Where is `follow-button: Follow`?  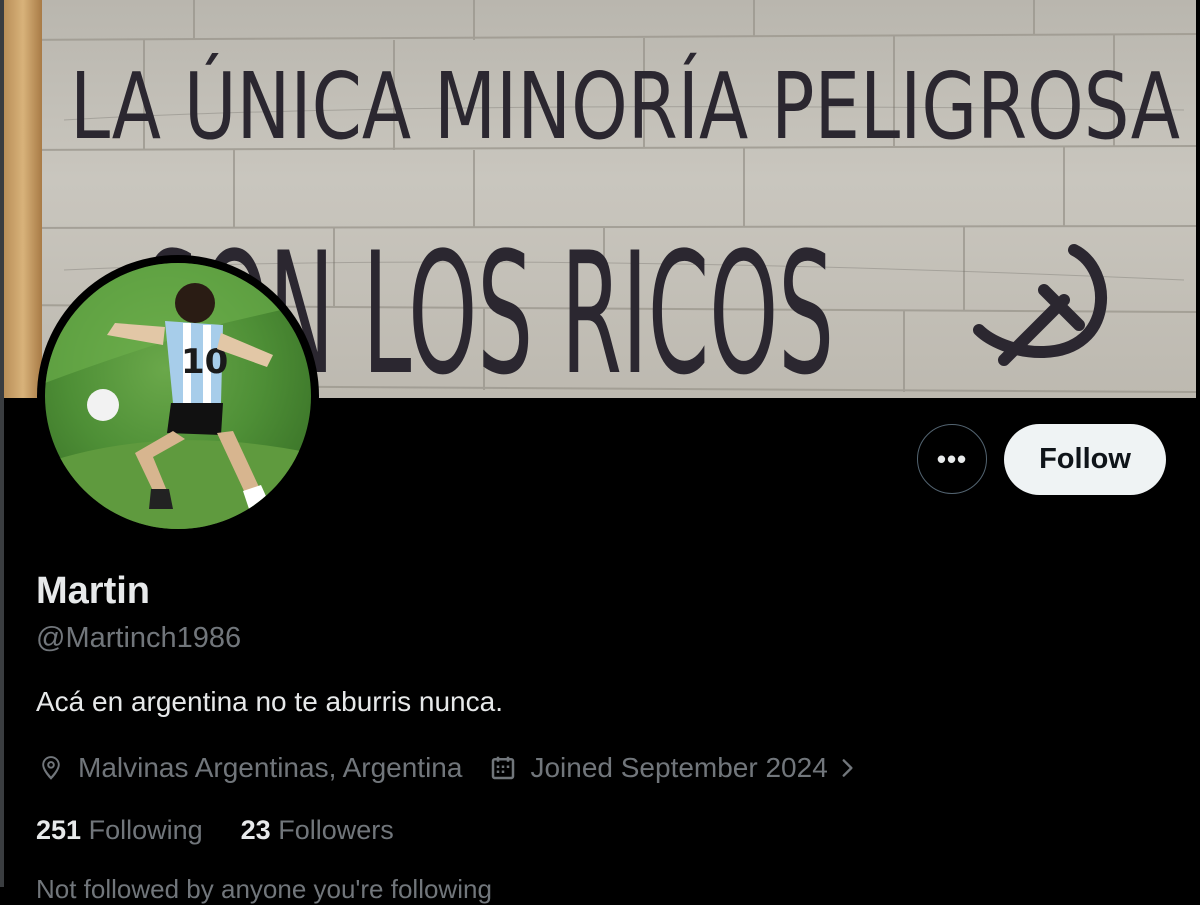 follow-button: Follow is located at coordinates (1085, 459).